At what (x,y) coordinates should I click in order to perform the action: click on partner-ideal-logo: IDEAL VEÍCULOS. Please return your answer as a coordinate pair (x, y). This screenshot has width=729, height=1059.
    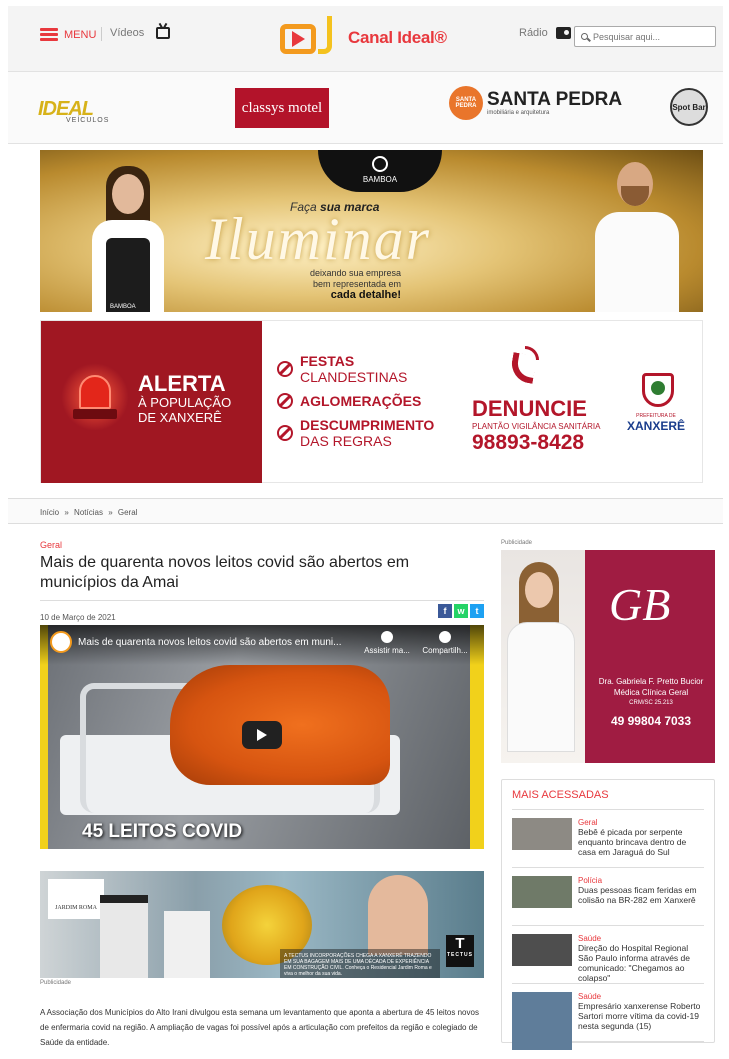
    Looking at the image, I should click on (73, 111).